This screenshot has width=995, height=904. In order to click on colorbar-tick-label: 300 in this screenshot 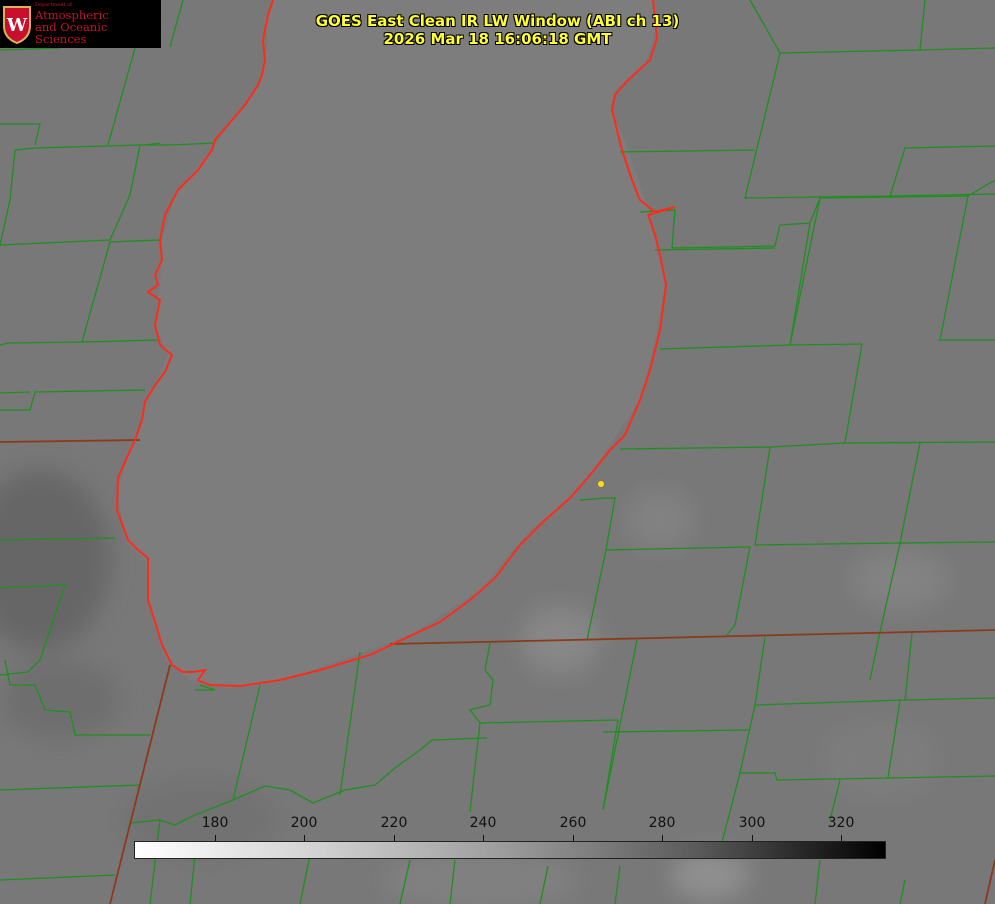, I will do `click(752, 823)`.